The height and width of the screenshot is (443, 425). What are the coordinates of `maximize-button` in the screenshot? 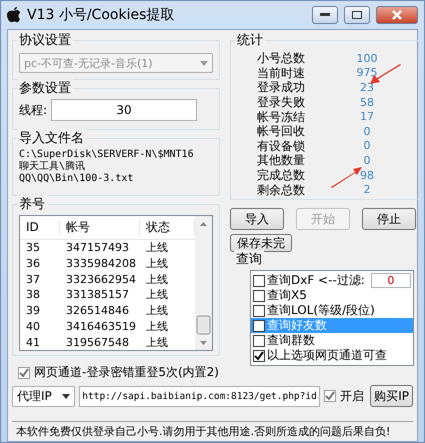 It's located at (357, 15).